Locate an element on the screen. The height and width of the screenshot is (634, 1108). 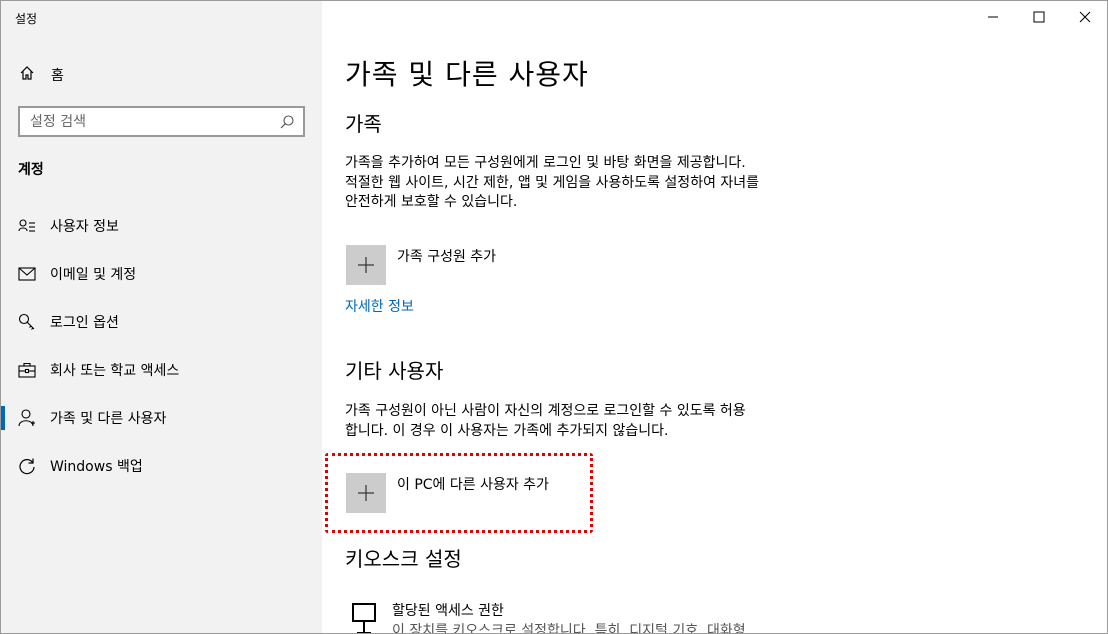
sidebar-item-label: 이메일 및 계정 is located at coordinates (93, 275).